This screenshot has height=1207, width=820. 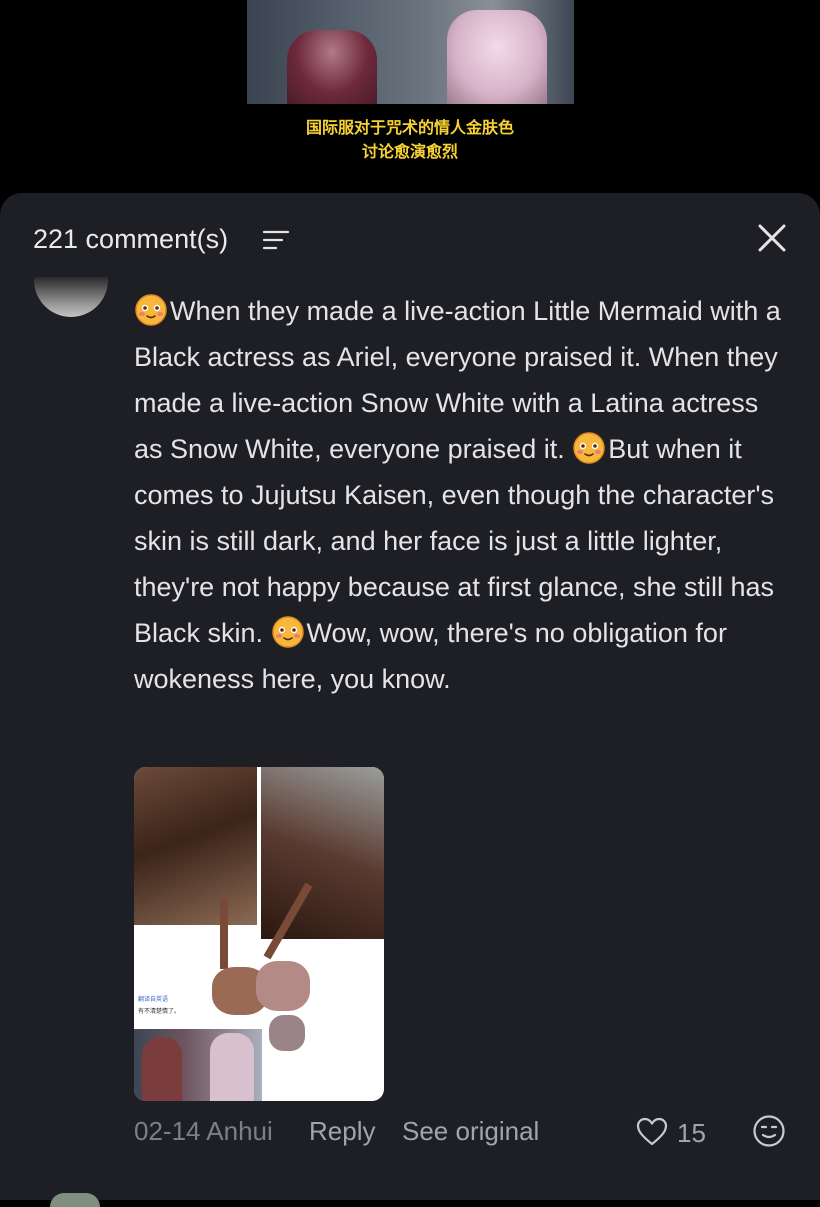 What do you see at coordinates (195, 846) in the screenshot?
I see `attachment-photo-left` at bounding box center [195, 846].